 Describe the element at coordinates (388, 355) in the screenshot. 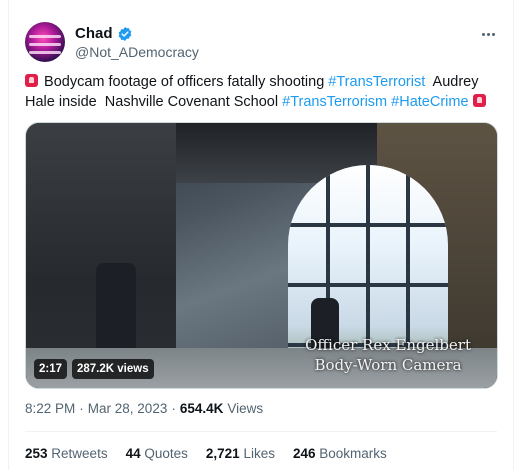

I see `bodycam-overlay: Officer Rex Engelbert Body-Worn Camera` at that location.